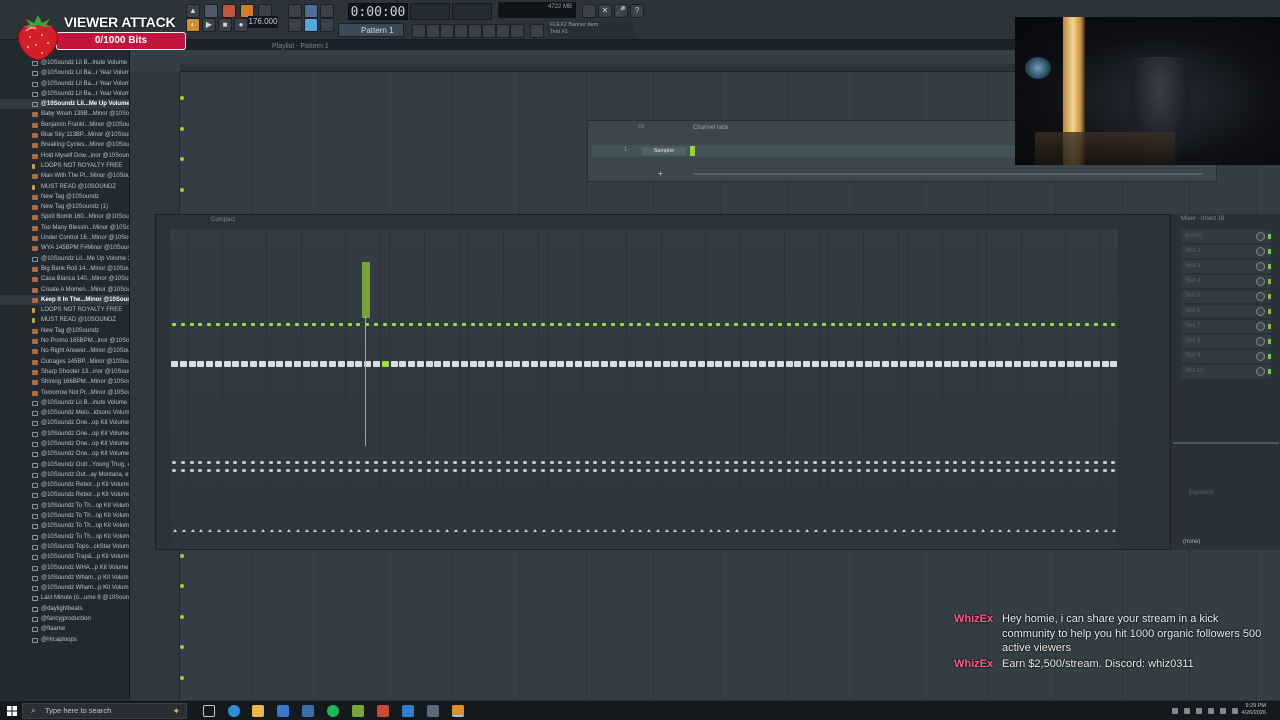 The width and height of the screenshot is (1280, 720). Describe the element at coordinates (64, 135) in the screenshot. I see `browser-item: Blue Sky 113BP...Minor @10Soundz` at that location.